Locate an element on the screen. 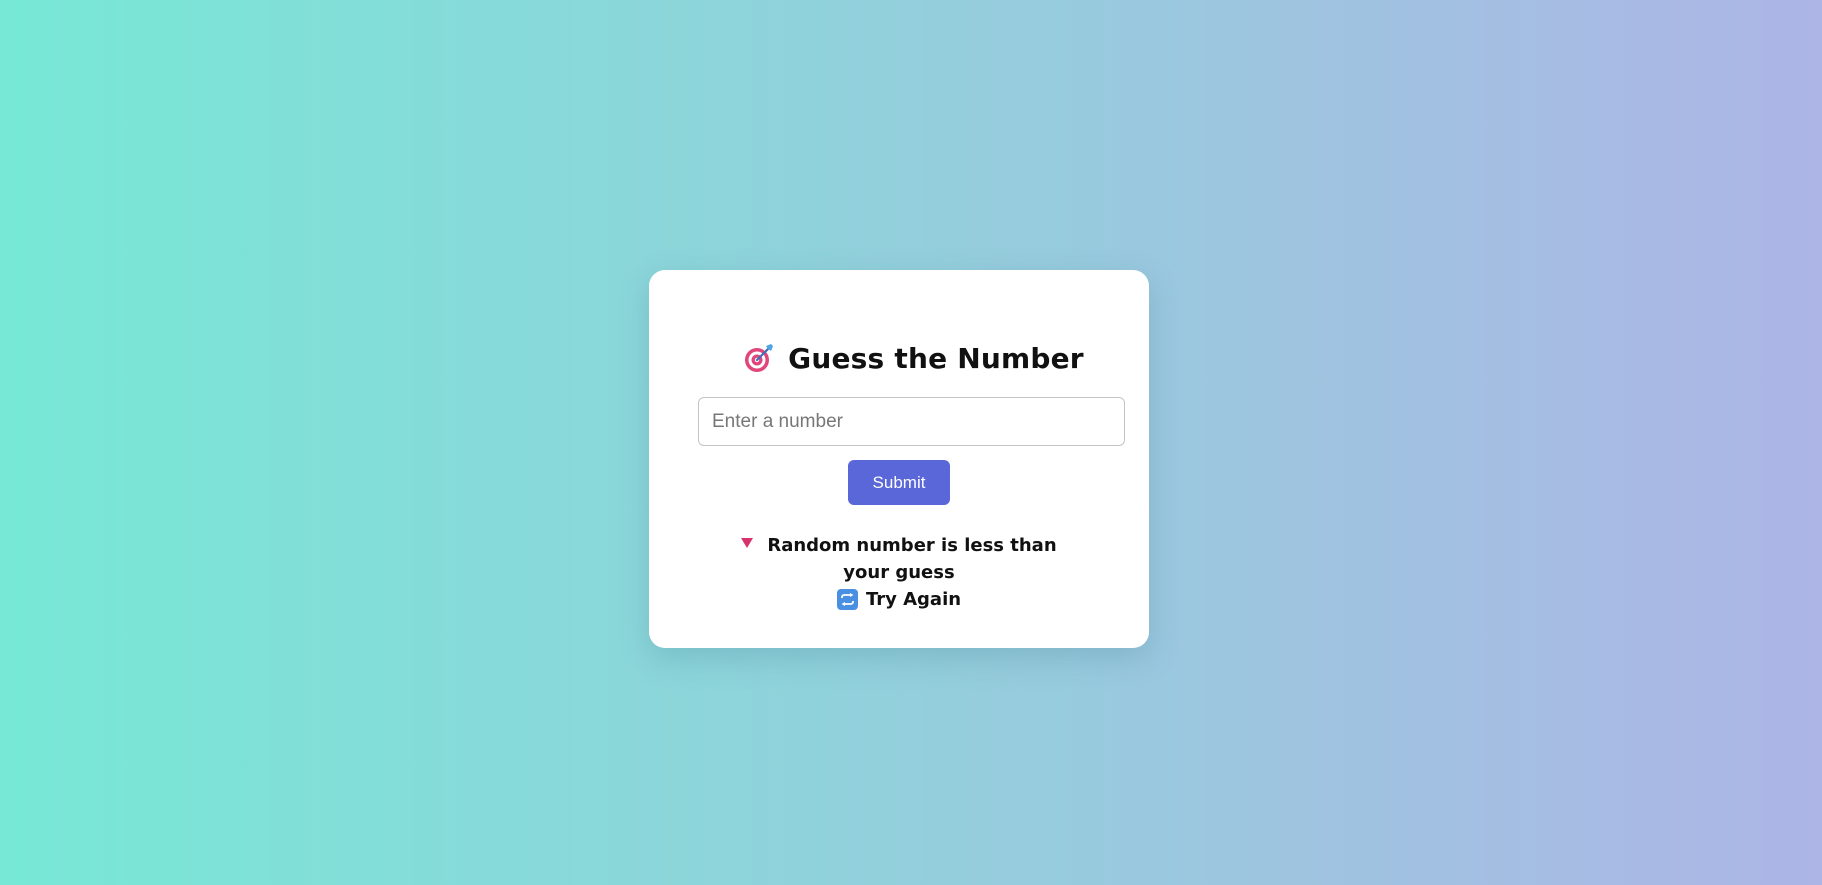 Image resolution: width=1822 pixels, height=885 pixels. try-again-text: Try Again is located at coordinates (913, 599).